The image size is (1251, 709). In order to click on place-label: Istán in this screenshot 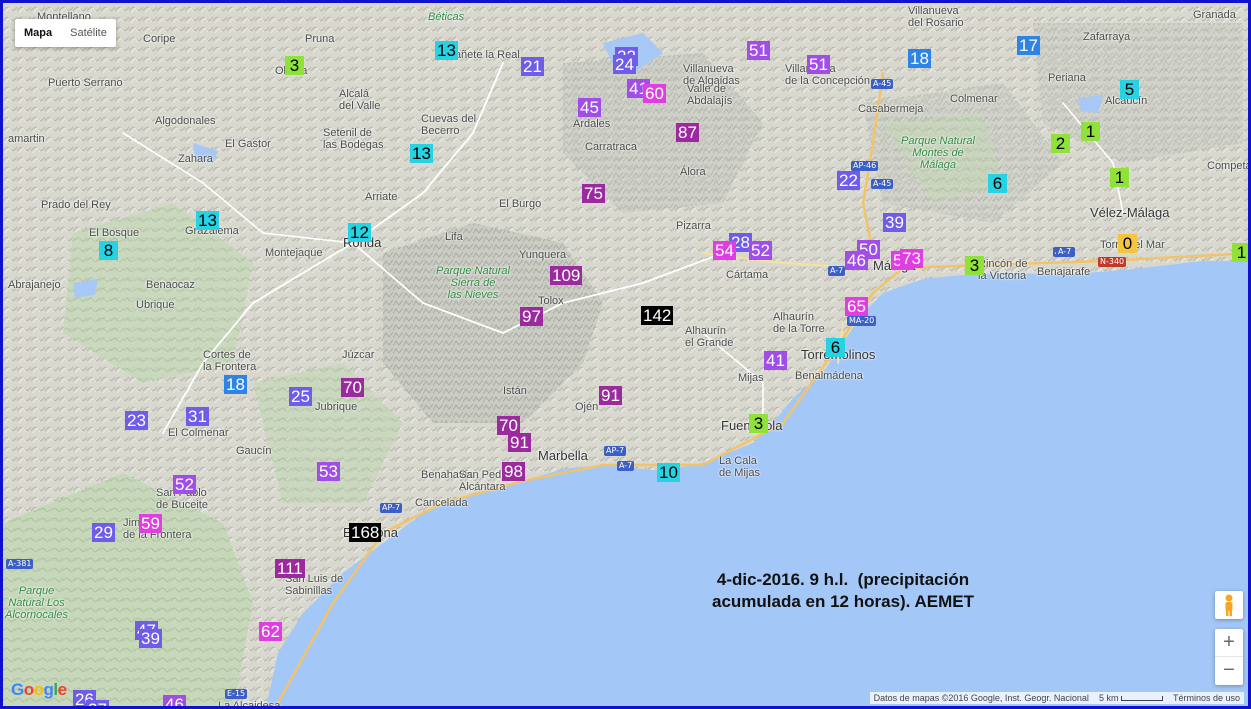, I will do `click(515, 391)`.